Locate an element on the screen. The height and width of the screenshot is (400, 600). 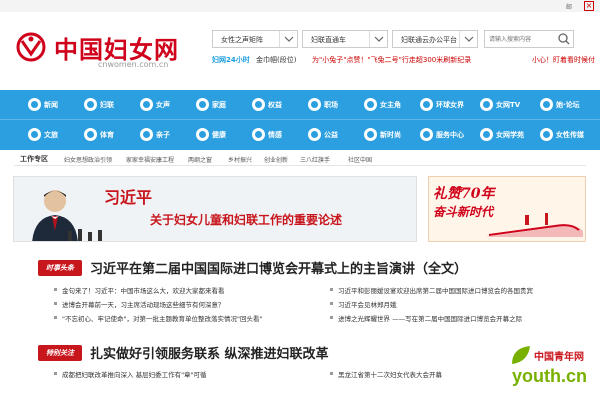
microphone-icon is located at coordinates (85, 235).